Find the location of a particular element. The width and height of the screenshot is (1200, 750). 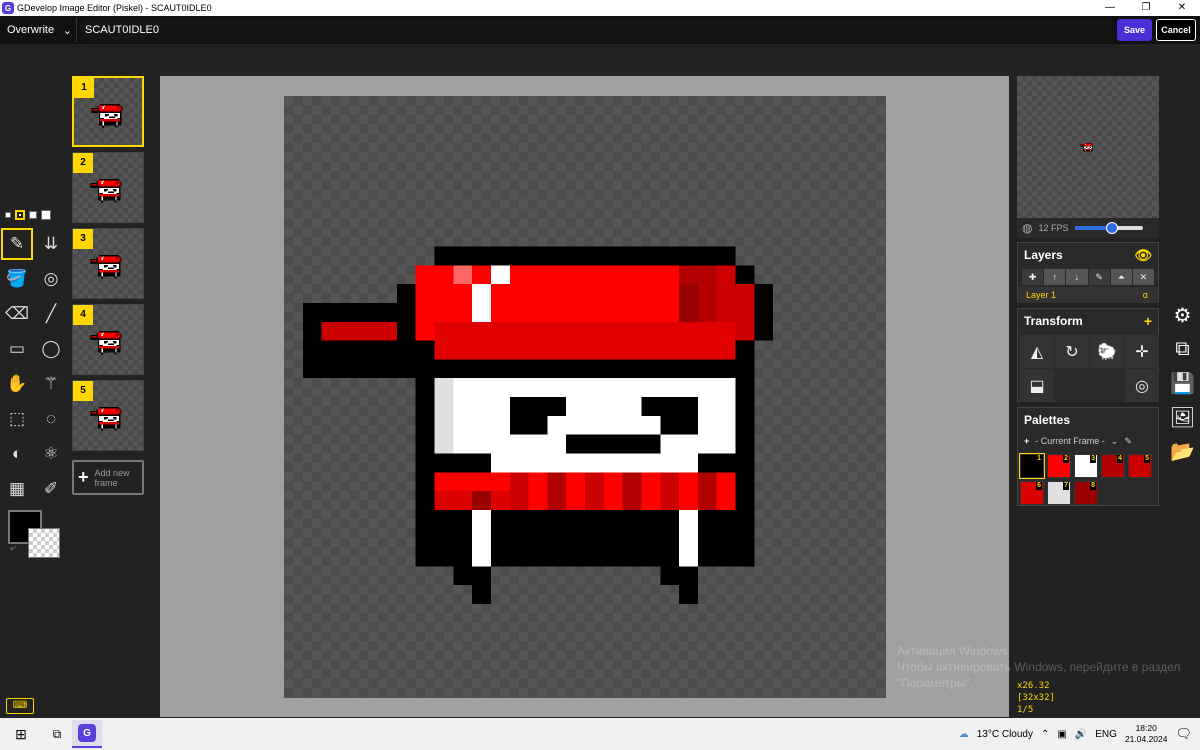

merge-layer-icon: ⏶ is located at coordinates (1121, 277).